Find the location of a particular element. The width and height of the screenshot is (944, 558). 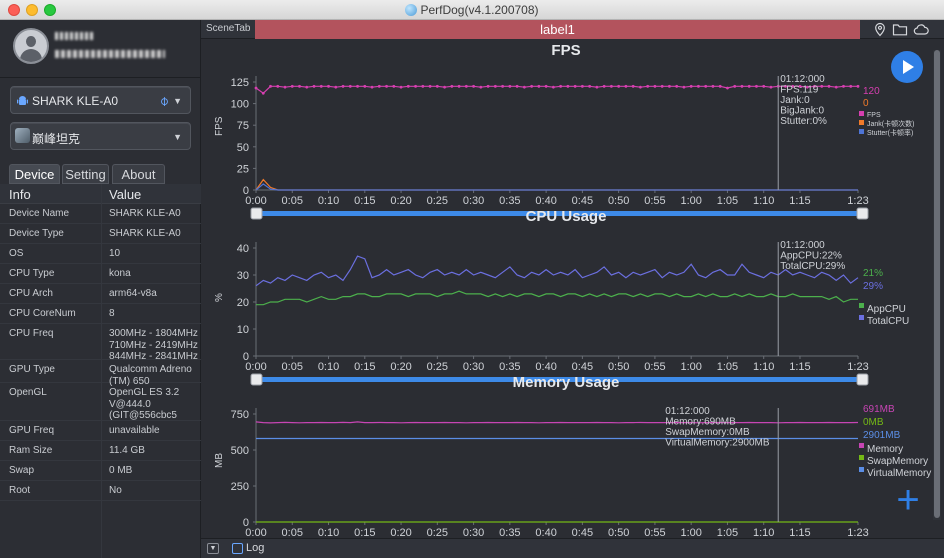

folder-icon is located at coordinates (900, 29).